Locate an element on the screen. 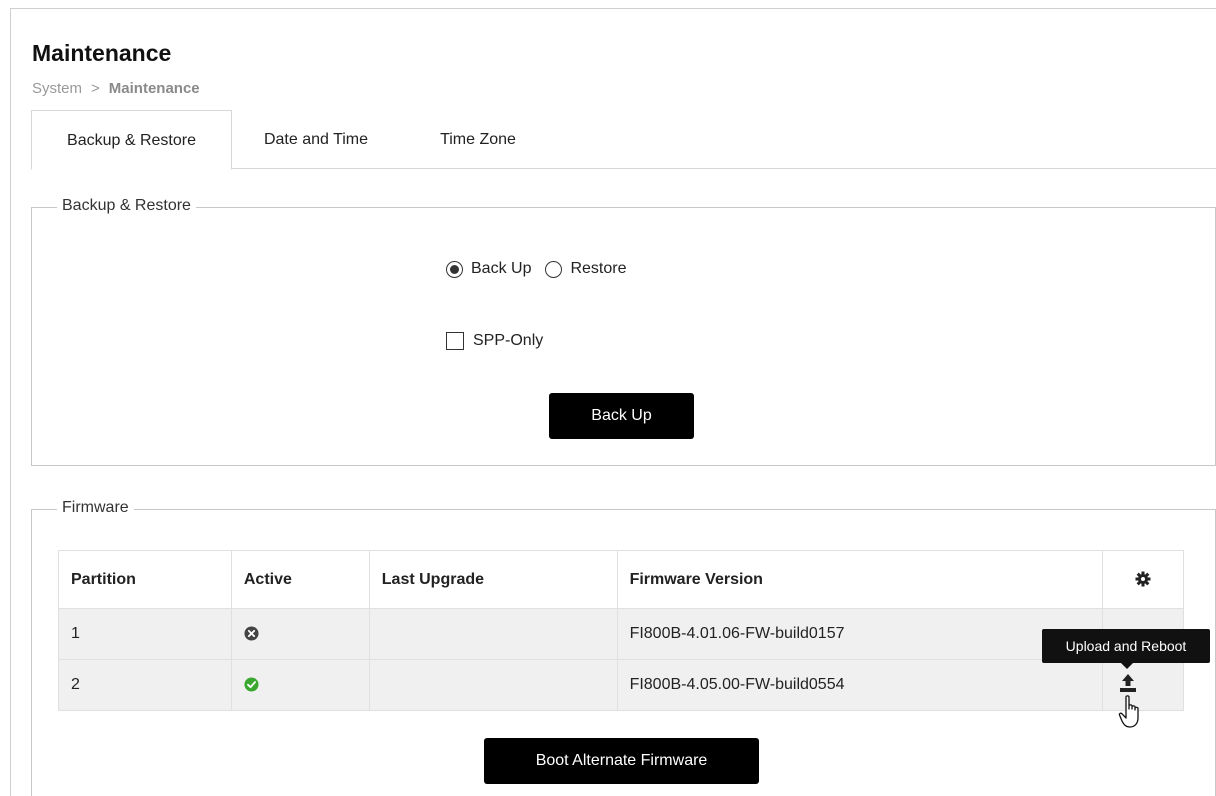 Image resolution: width=1216 pixels, height=796 pixels. firmware-legend: Firmware is located at coordinates (95, 508).